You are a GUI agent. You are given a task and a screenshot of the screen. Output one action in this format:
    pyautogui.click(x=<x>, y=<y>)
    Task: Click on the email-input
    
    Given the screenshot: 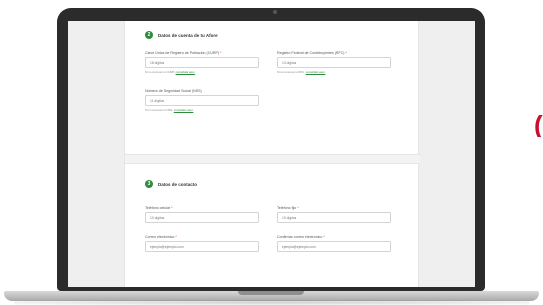 What is the action you would take?
    pyautogui.click(x=202, y=246)
    